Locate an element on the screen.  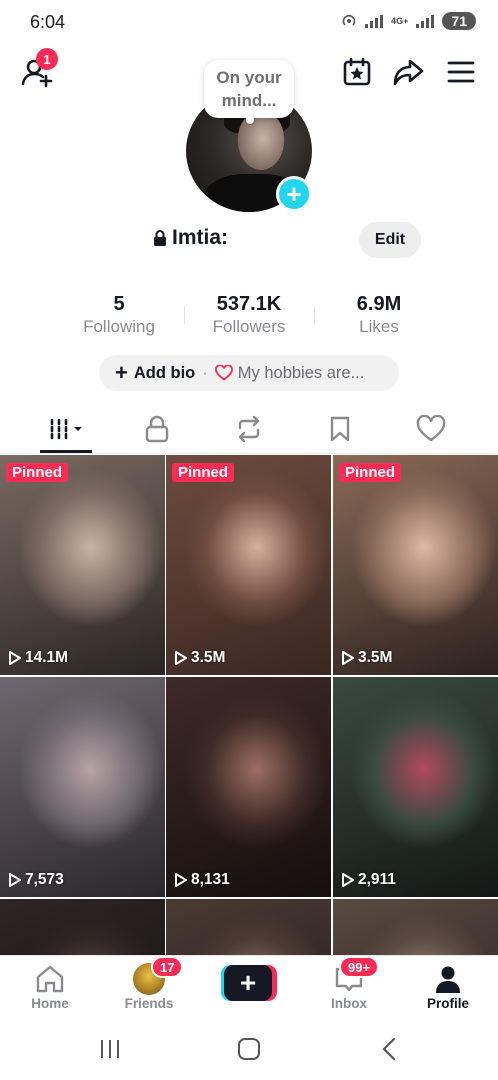
view-count-value: 2,911 is located at coordinates (377, 879).